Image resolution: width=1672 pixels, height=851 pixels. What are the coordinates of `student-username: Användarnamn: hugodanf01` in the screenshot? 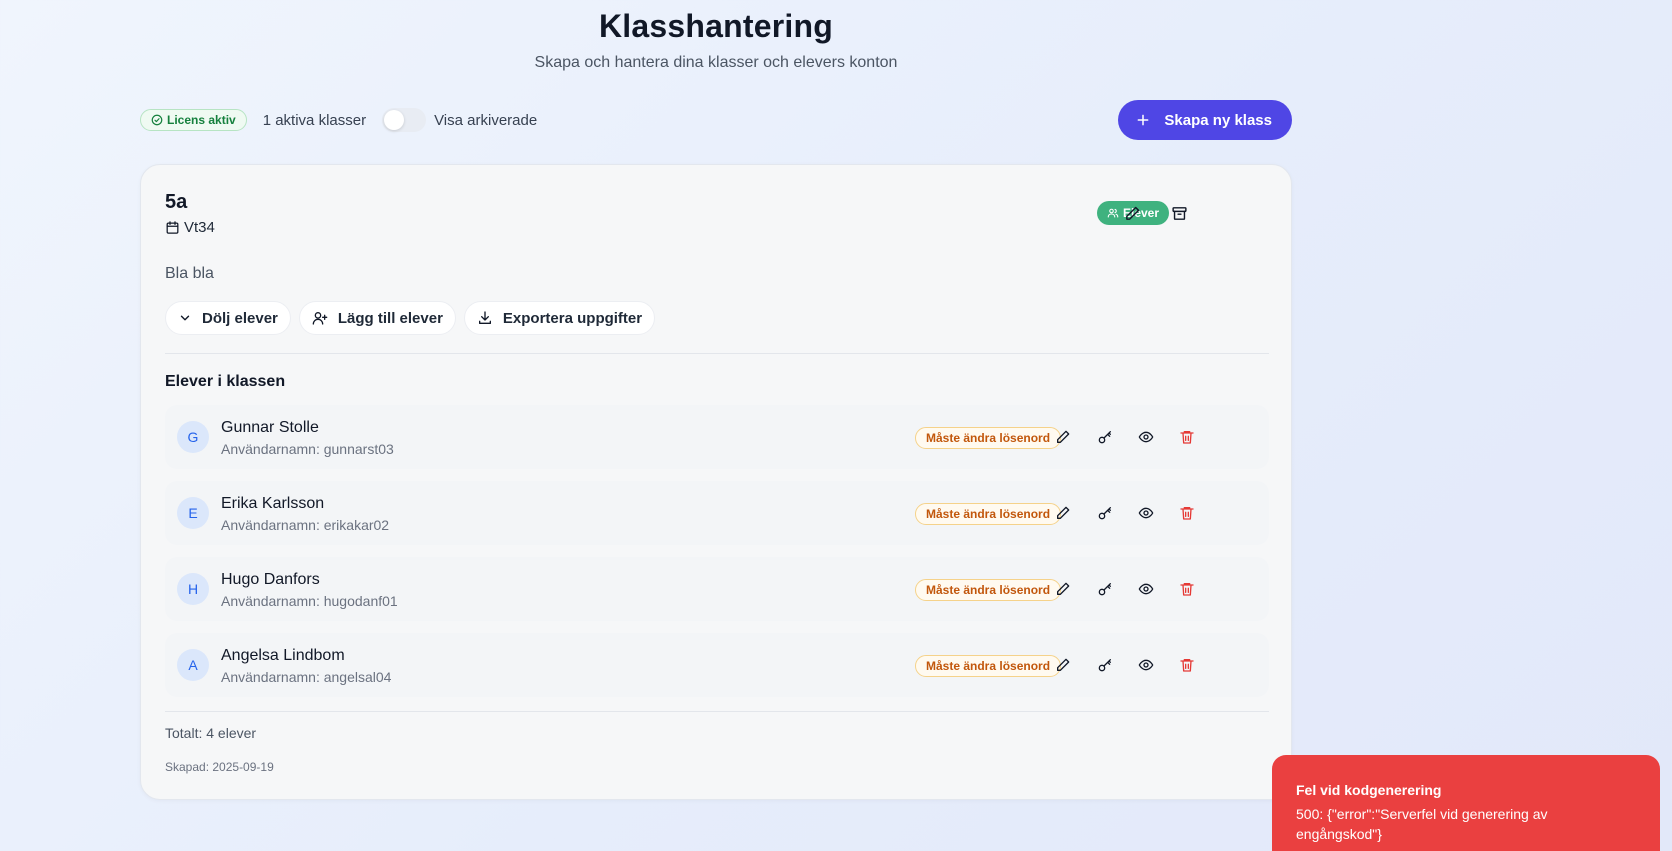 It's located at (309, 601).